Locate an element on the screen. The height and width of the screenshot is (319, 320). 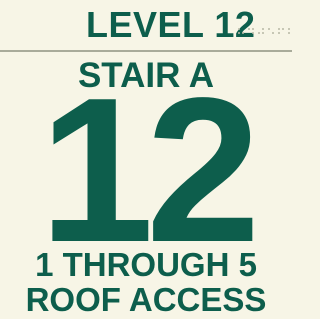
sign-header: LEVEL 12 is located at coordinates (146, 26).